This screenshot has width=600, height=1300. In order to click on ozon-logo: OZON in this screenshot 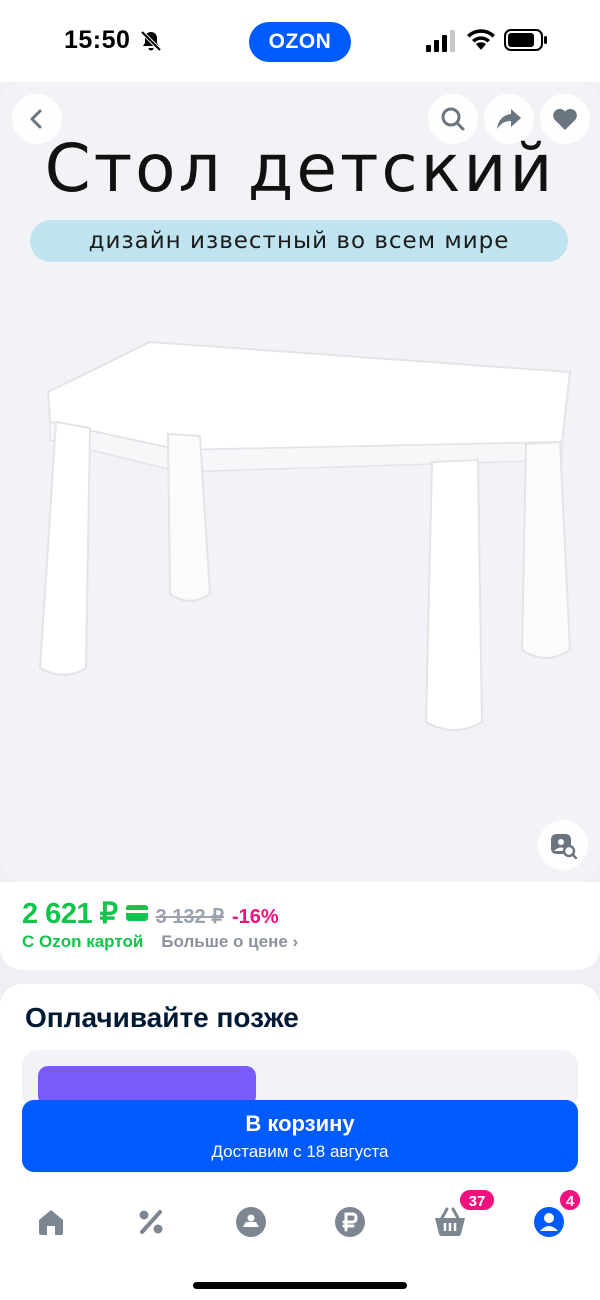, I will do `click(300, 42)`.